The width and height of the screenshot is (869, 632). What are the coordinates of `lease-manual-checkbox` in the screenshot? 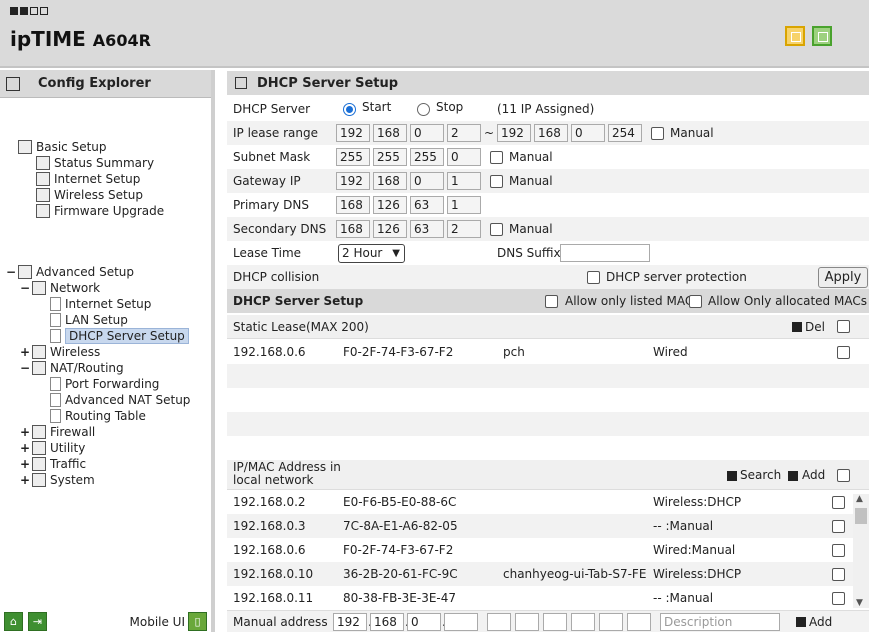 It's located at (657, 133).